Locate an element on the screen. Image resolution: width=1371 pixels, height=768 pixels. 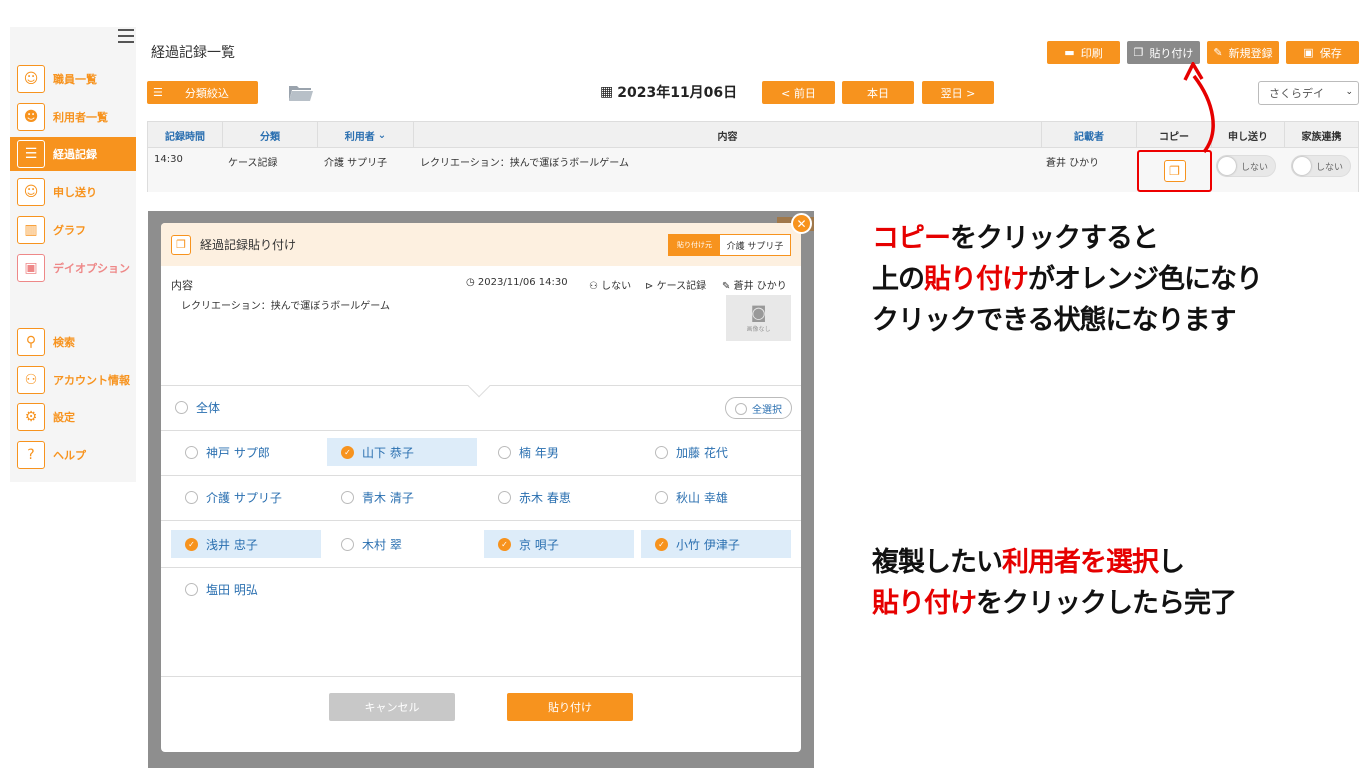
handover-toggle: しない is located at coordinates (1246, 166).